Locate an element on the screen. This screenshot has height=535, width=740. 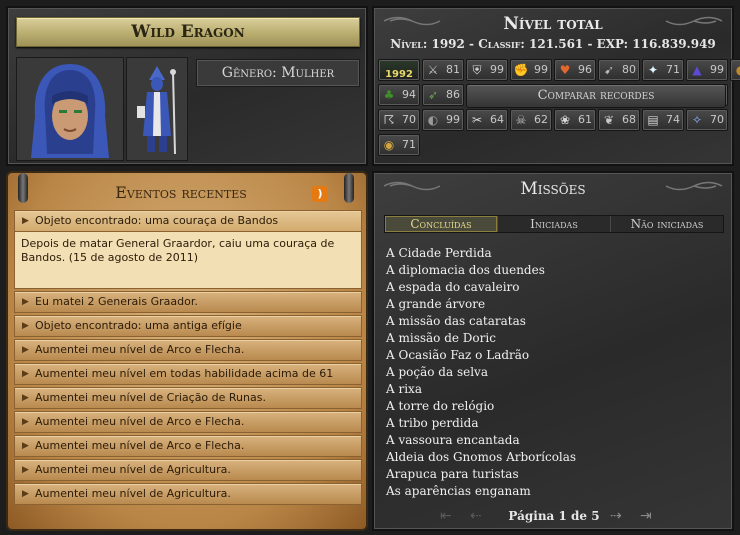
skill-level: 86 is located at coordinates (453, 94).